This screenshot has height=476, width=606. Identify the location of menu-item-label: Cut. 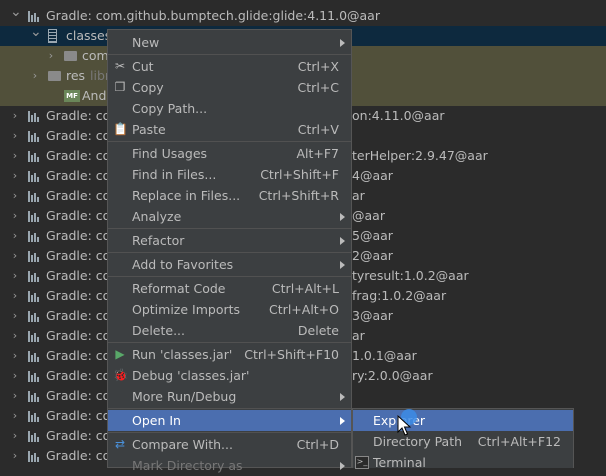
(143, 66).